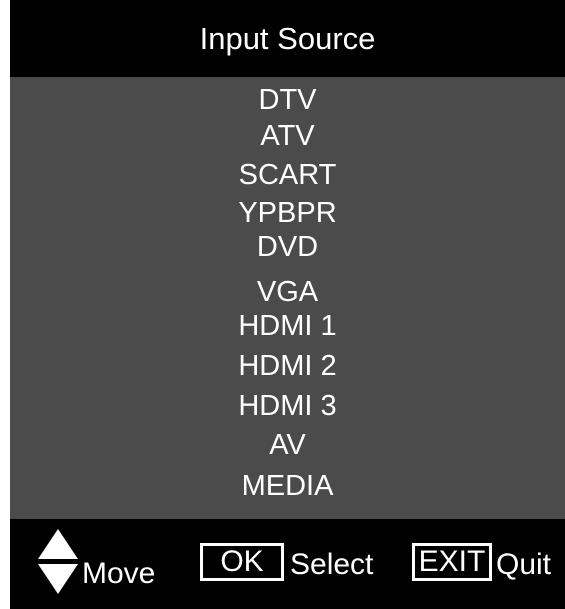 This screenshot has height=609, width=565. What do you see at coordinates (524, 564) in the screenshot?
I see `quit-hint-label: Quit` at bounding box center [524, 564].